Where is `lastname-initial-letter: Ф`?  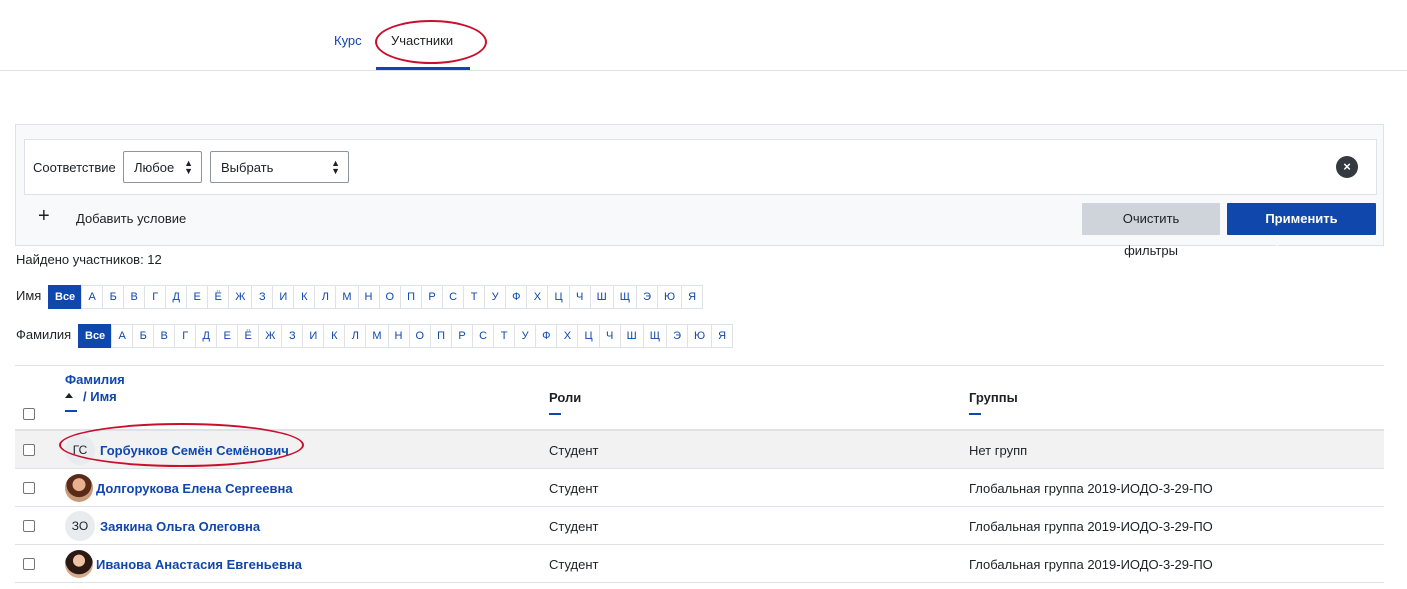
lastname-initial-letter: Ф is located at coordinates (546, 336).